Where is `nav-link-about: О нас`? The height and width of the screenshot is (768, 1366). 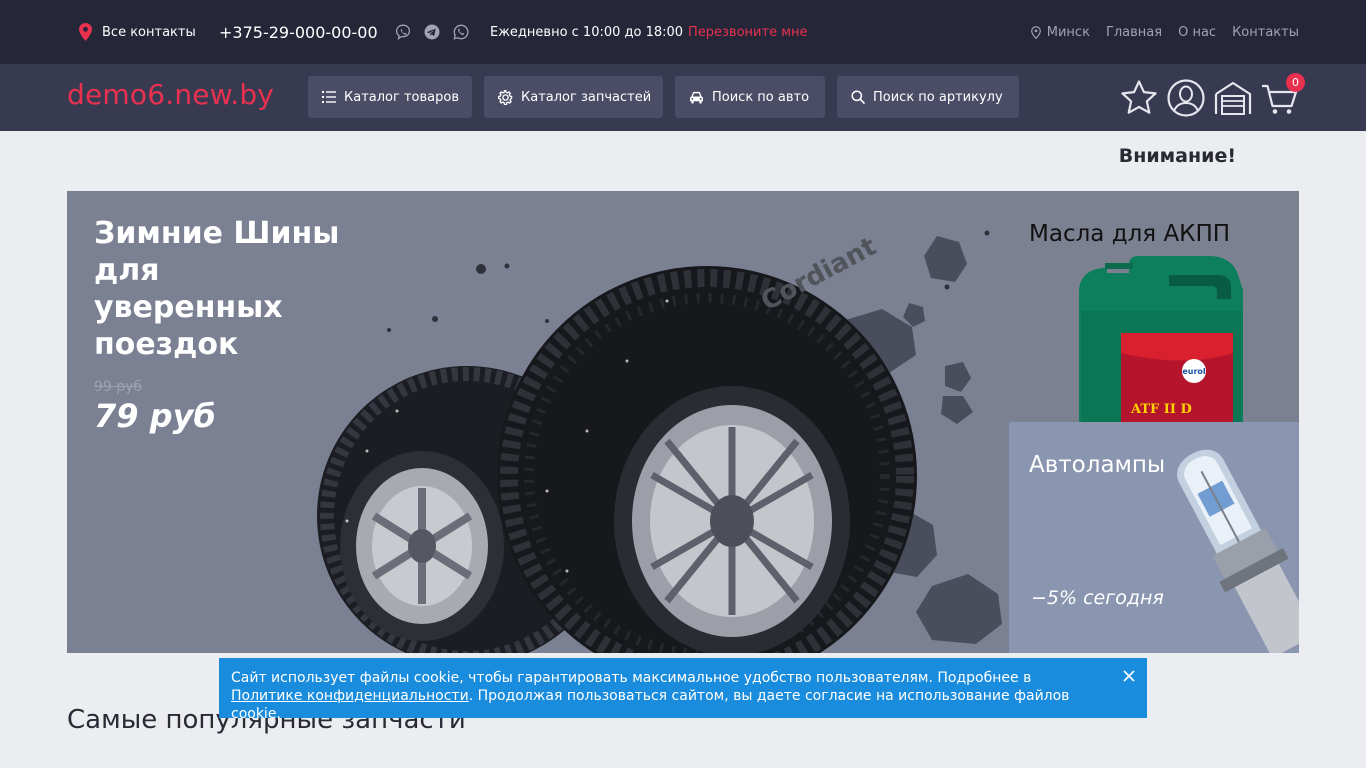 nav-link-about: О нас is located at coordinates (1197, 32).